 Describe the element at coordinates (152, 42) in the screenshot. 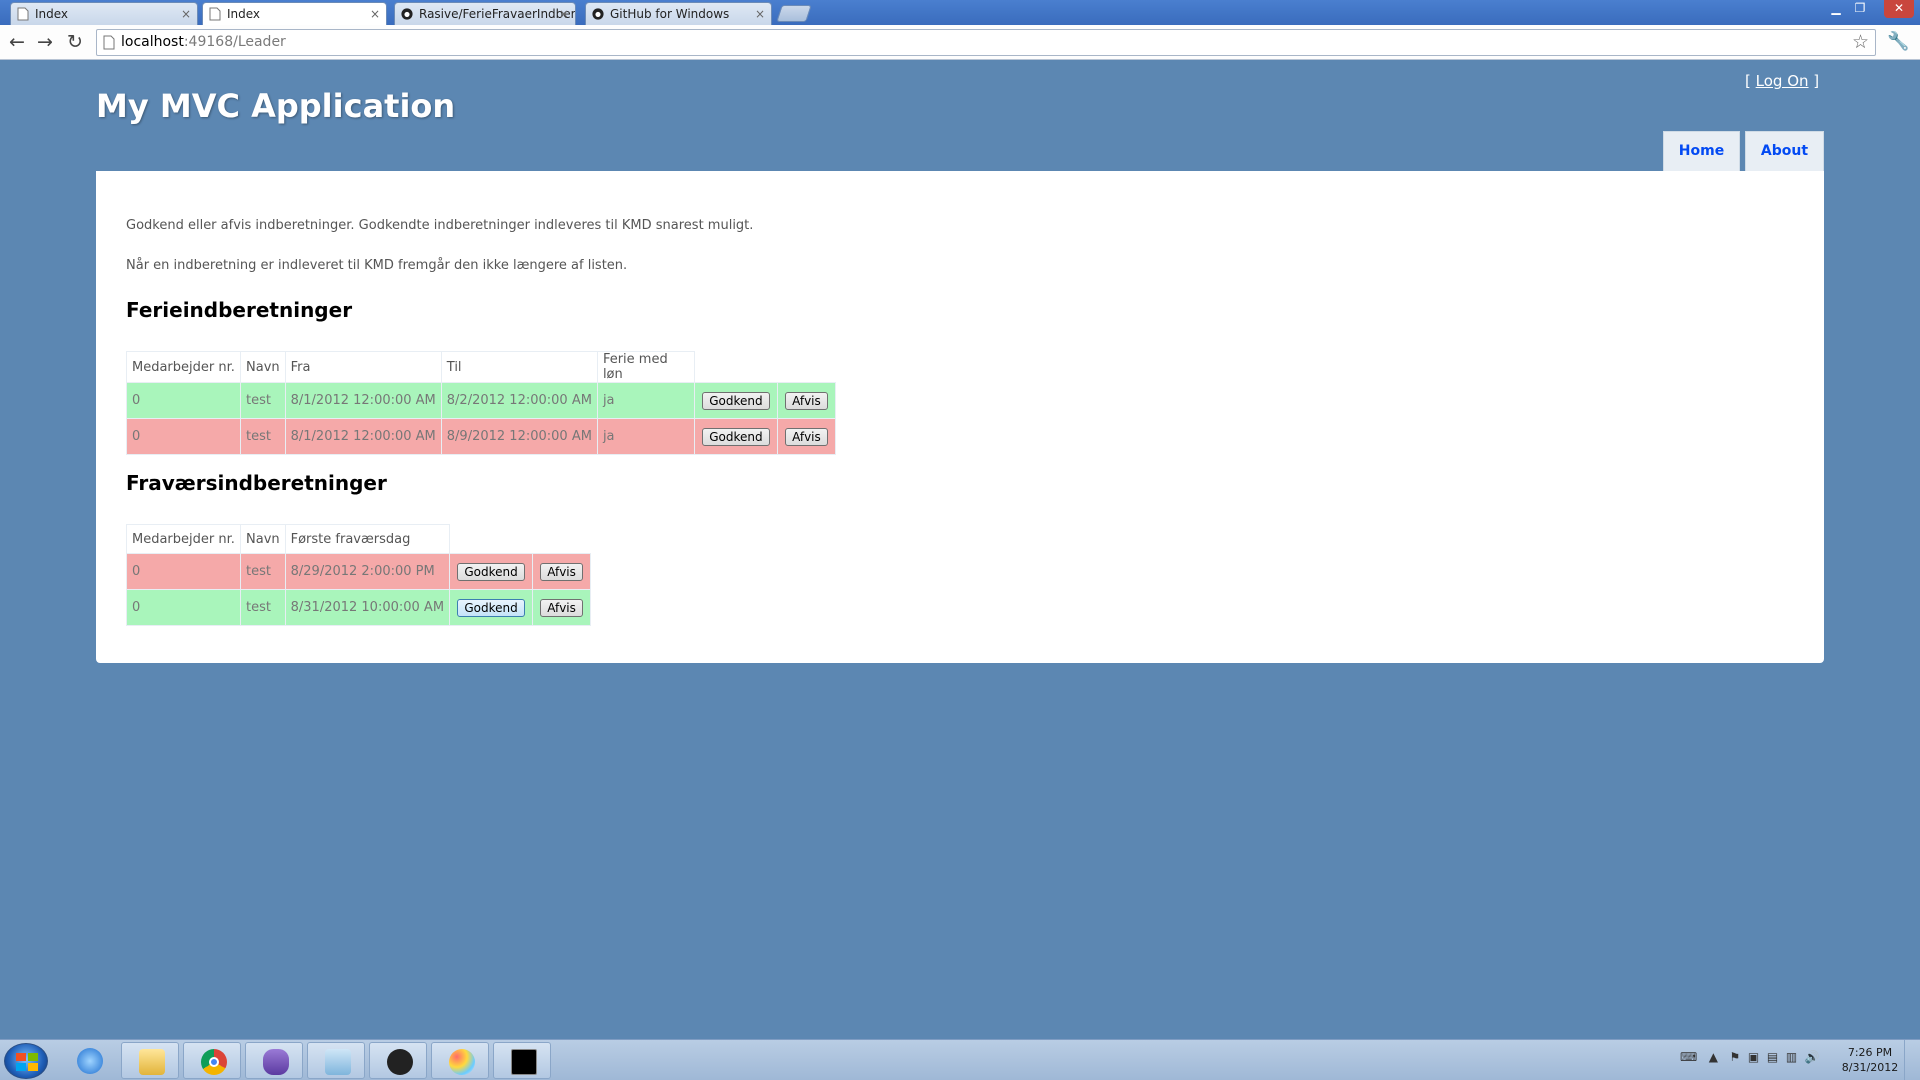

I see `url-host: localhost` at that location.